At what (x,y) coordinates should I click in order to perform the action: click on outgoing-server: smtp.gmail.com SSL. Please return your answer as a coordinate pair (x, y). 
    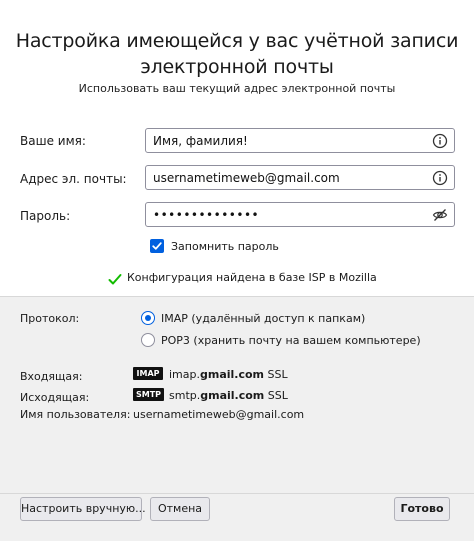
    Looking at the image, I should click on (228, 395).